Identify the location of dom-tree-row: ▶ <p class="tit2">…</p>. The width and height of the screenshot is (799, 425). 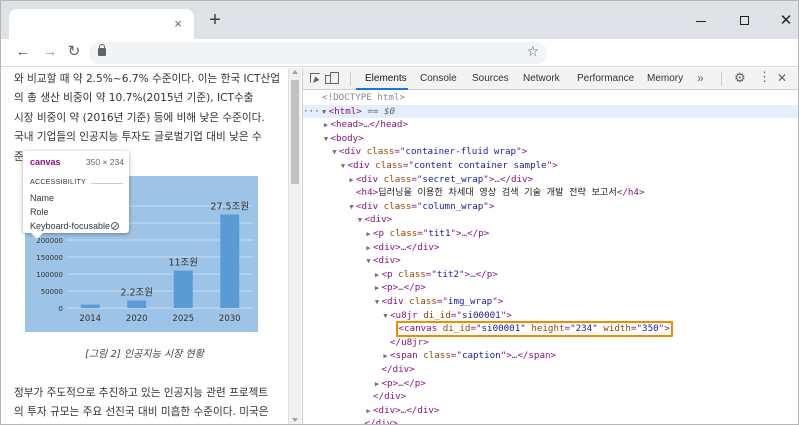
(550, 275).